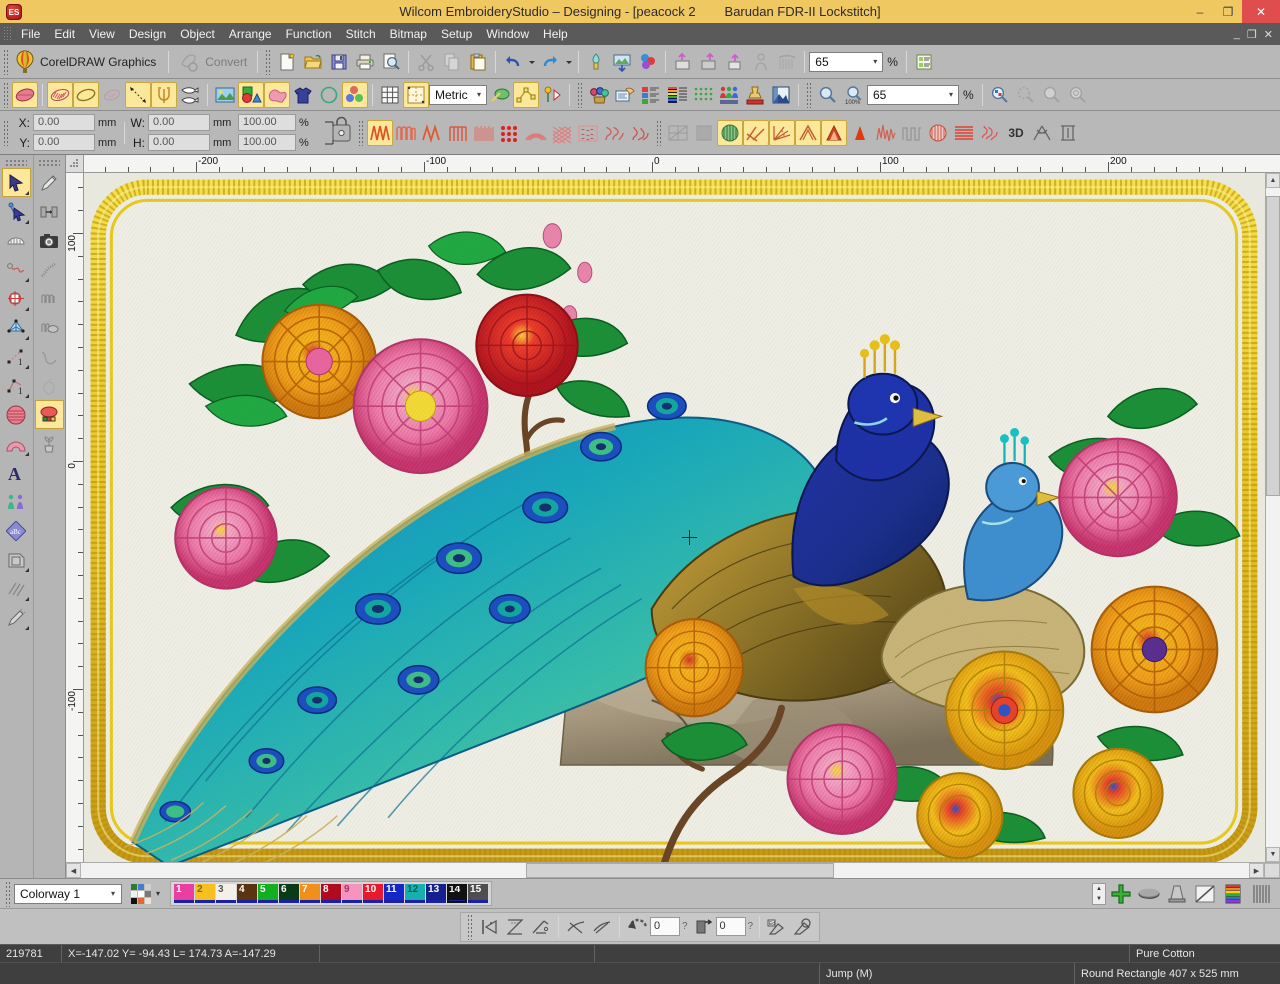  Describe the element at coordinates (1205, 894) in the screenshot. I see `no-color-icon` at that location.